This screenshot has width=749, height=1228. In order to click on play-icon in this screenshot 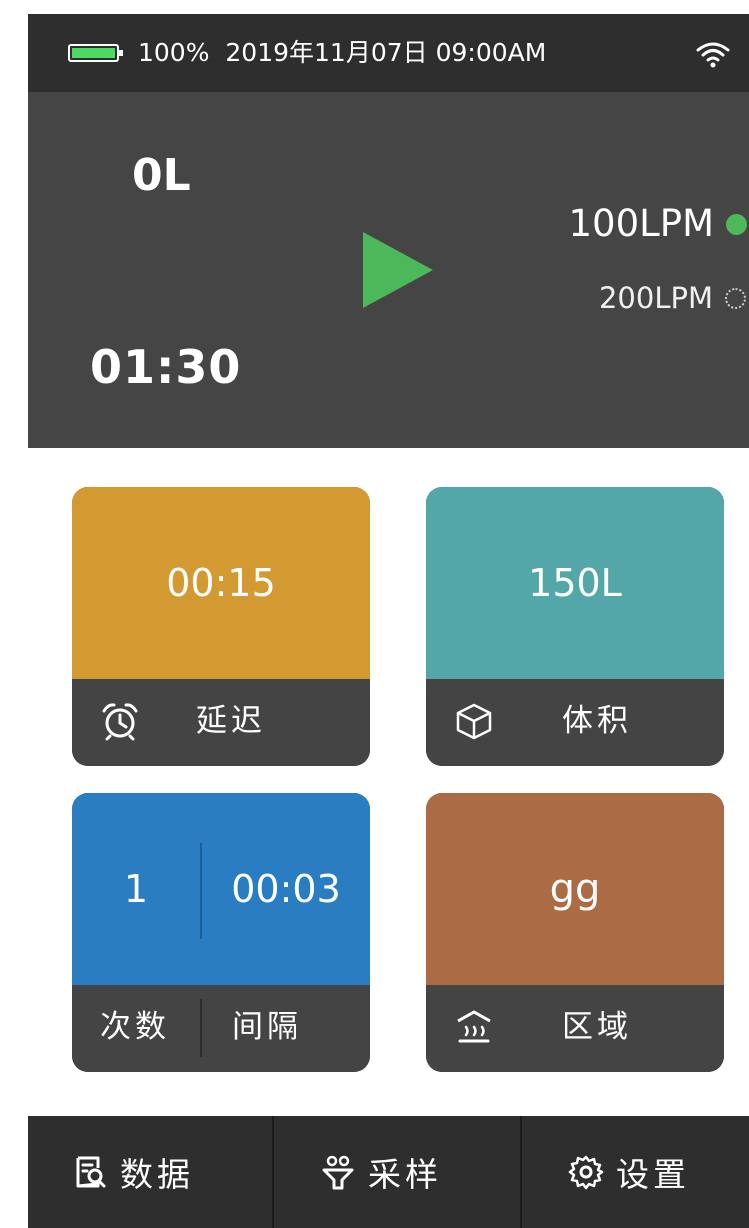, I will do `click(398, 270)`.